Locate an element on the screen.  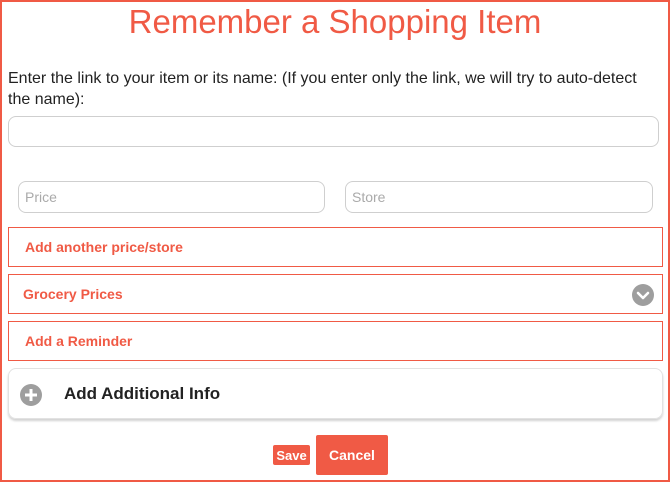
add-price-store-button: Add another price/store is located at coordinates (335, 247).